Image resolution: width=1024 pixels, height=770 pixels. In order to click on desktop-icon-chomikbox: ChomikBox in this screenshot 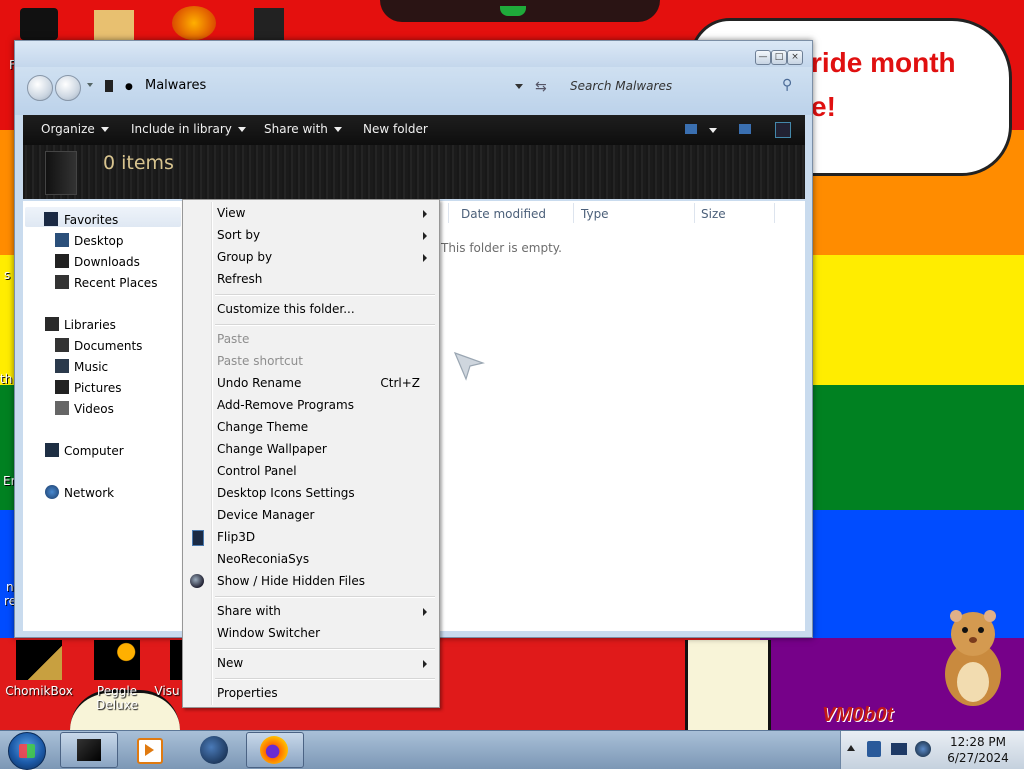, I will do `click(39, 669)`.